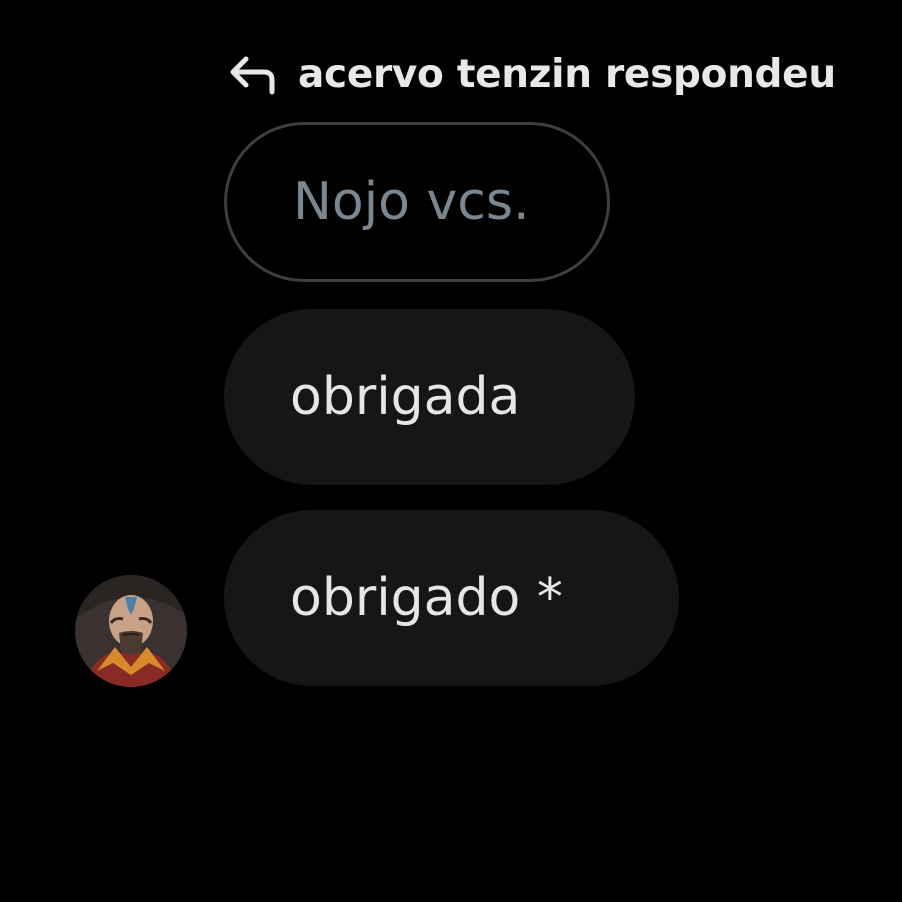 The image size is (902, 902). I want to click on message-bubble: obrigado *, so click(451, 598).